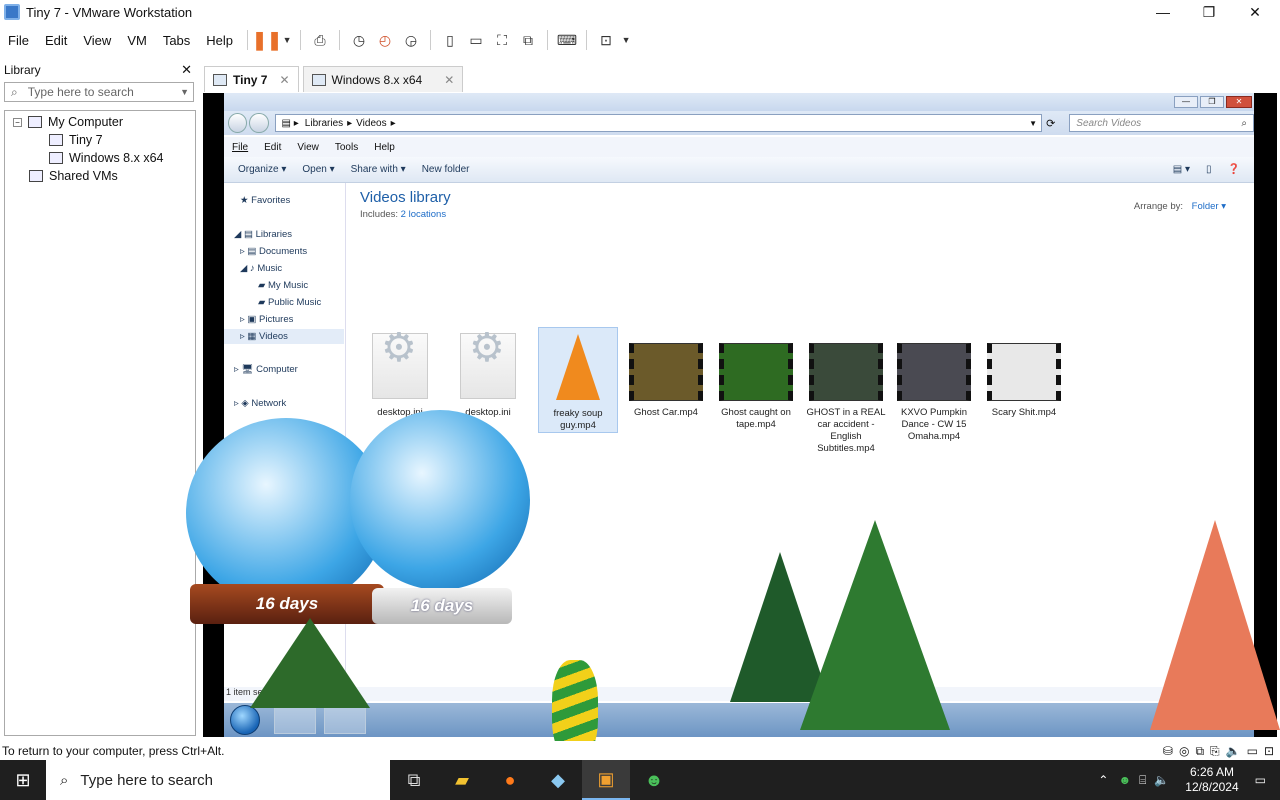 This screenshot has height=800, width=1280. Describe the element at coordinates (273, 251) in the screenshot. I see `nav-documents: ▹ ▤ Documents` at that location.